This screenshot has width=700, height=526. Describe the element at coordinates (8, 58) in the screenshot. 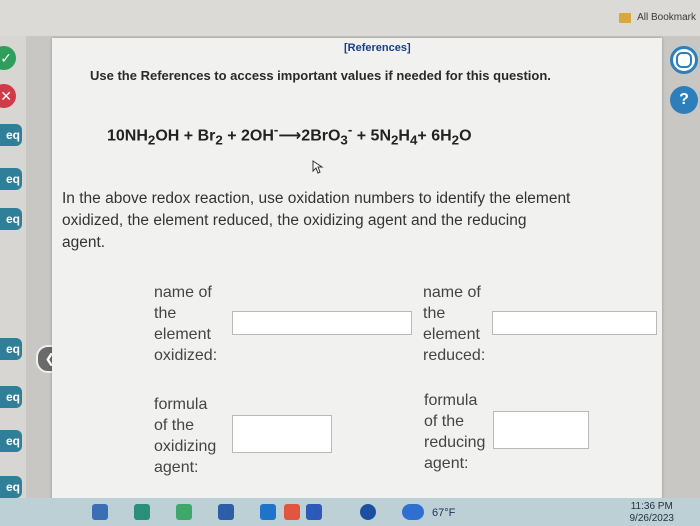

I see `completed-icon: ✓` at that location.